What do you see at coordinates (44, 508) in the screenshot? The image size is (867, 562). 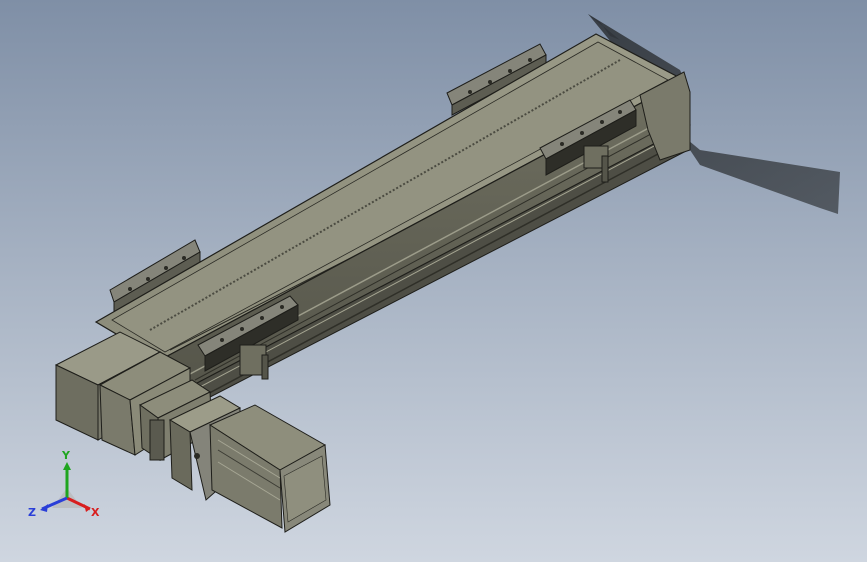 I see `triad-z-arrow` at bounding box center [44, 508].